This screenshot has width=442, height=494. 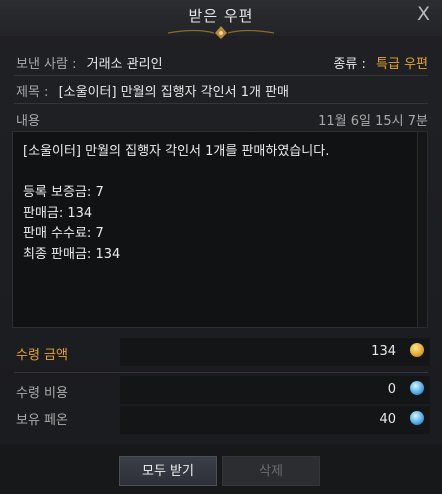 I want to click on timestamp: 11월 6일 15시 7분, so click(x=373, y=121).